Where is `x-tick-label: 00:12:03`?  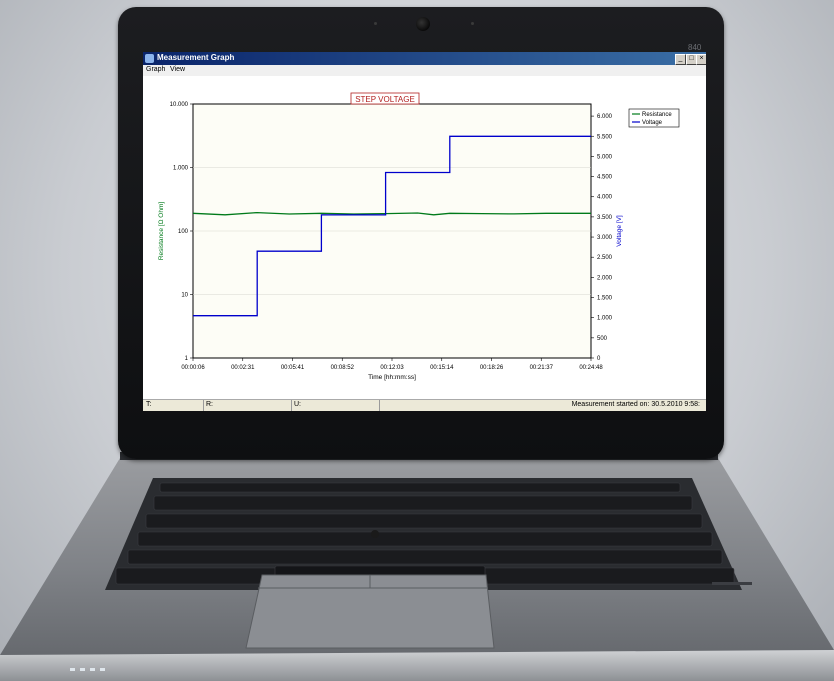
x-tick-label: 00:12:03 is located at coordinates (392, 368).